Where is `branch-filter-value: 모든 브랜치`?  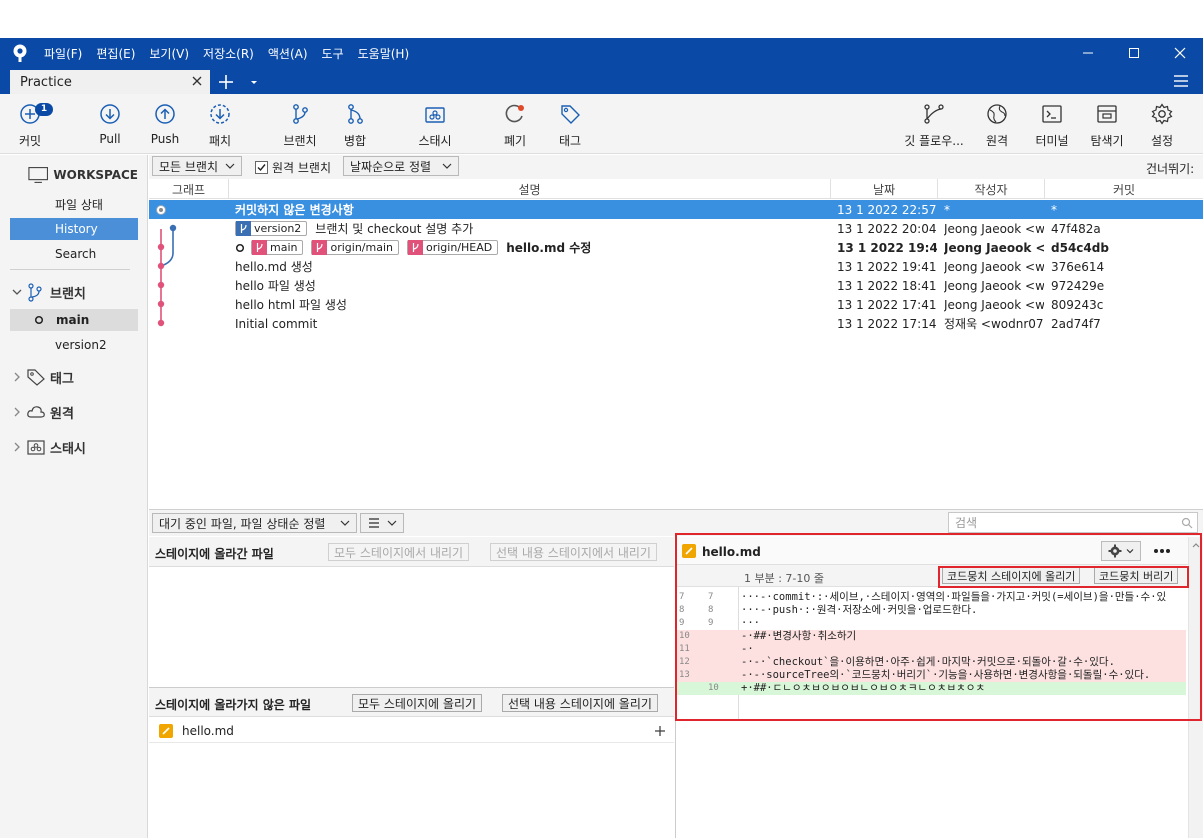
branch-filter-value: 모든 브랜치 is located at coordinates (189, 166).